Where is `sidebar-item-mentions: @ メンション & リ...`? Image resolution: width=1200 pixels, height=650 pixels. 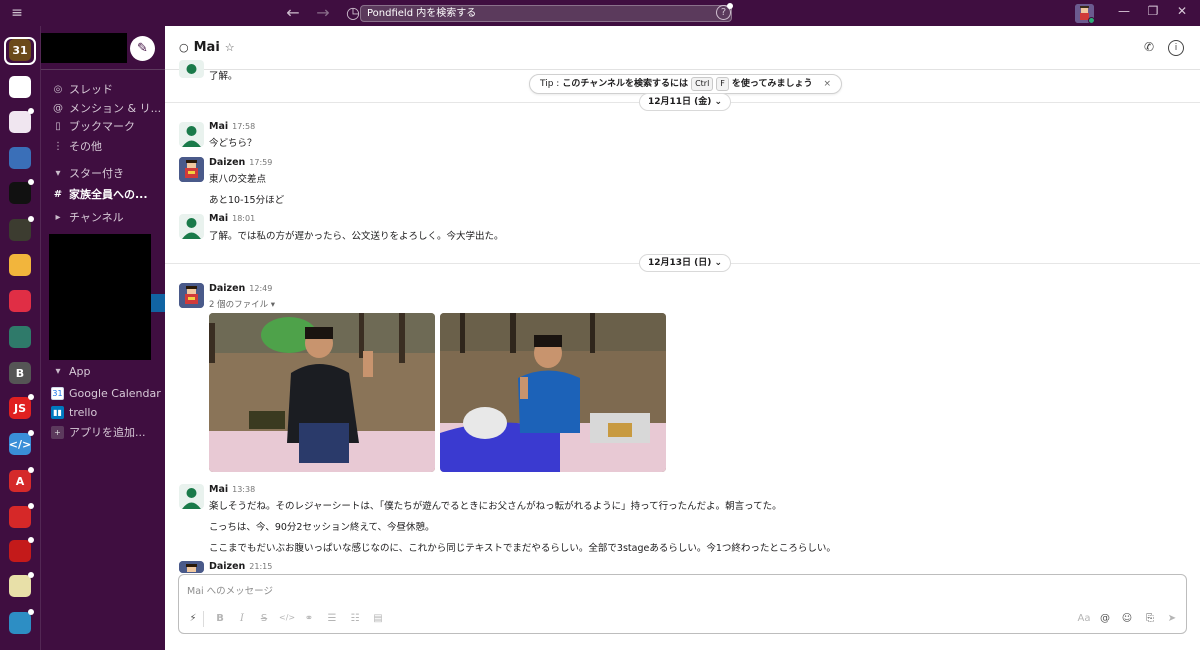 sidebar-item-mentions: @ メンション & リ... is located at coordinates (107, 108).